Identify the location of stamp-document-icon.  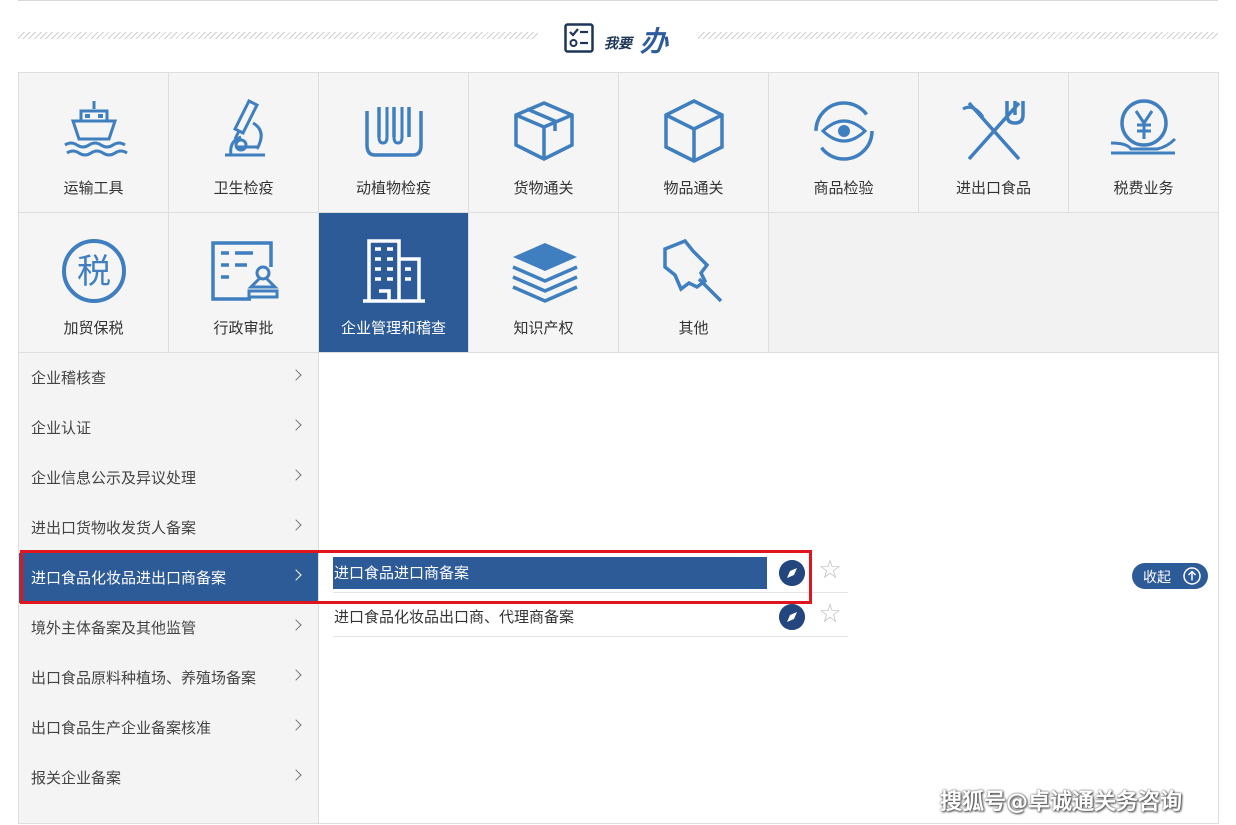
(245, 271).